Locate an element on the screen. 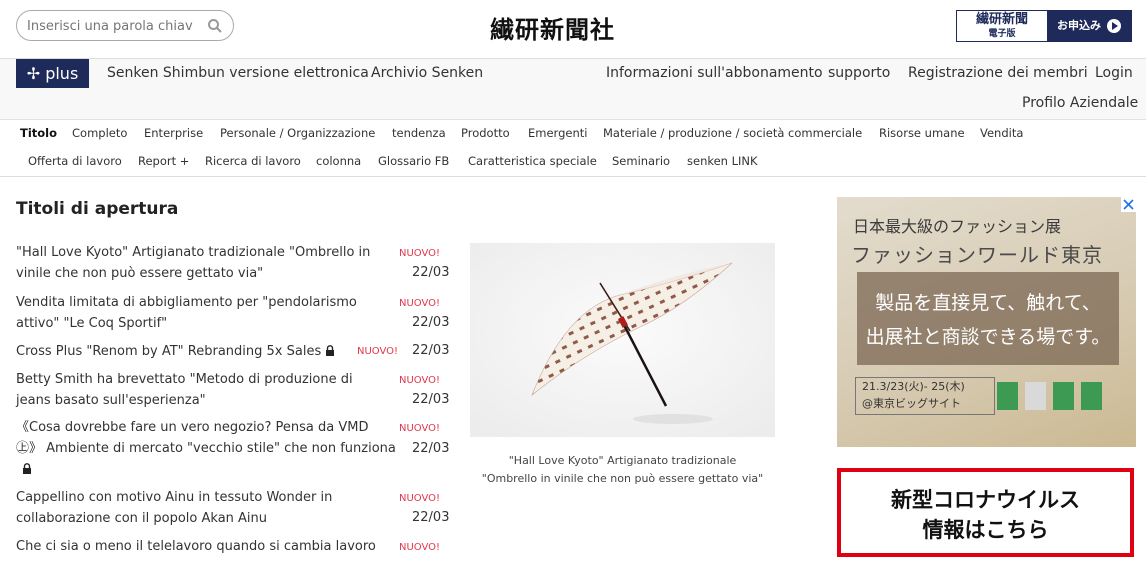  category-tab-enterprise: Enterprise is located at coordinates (173, 133).